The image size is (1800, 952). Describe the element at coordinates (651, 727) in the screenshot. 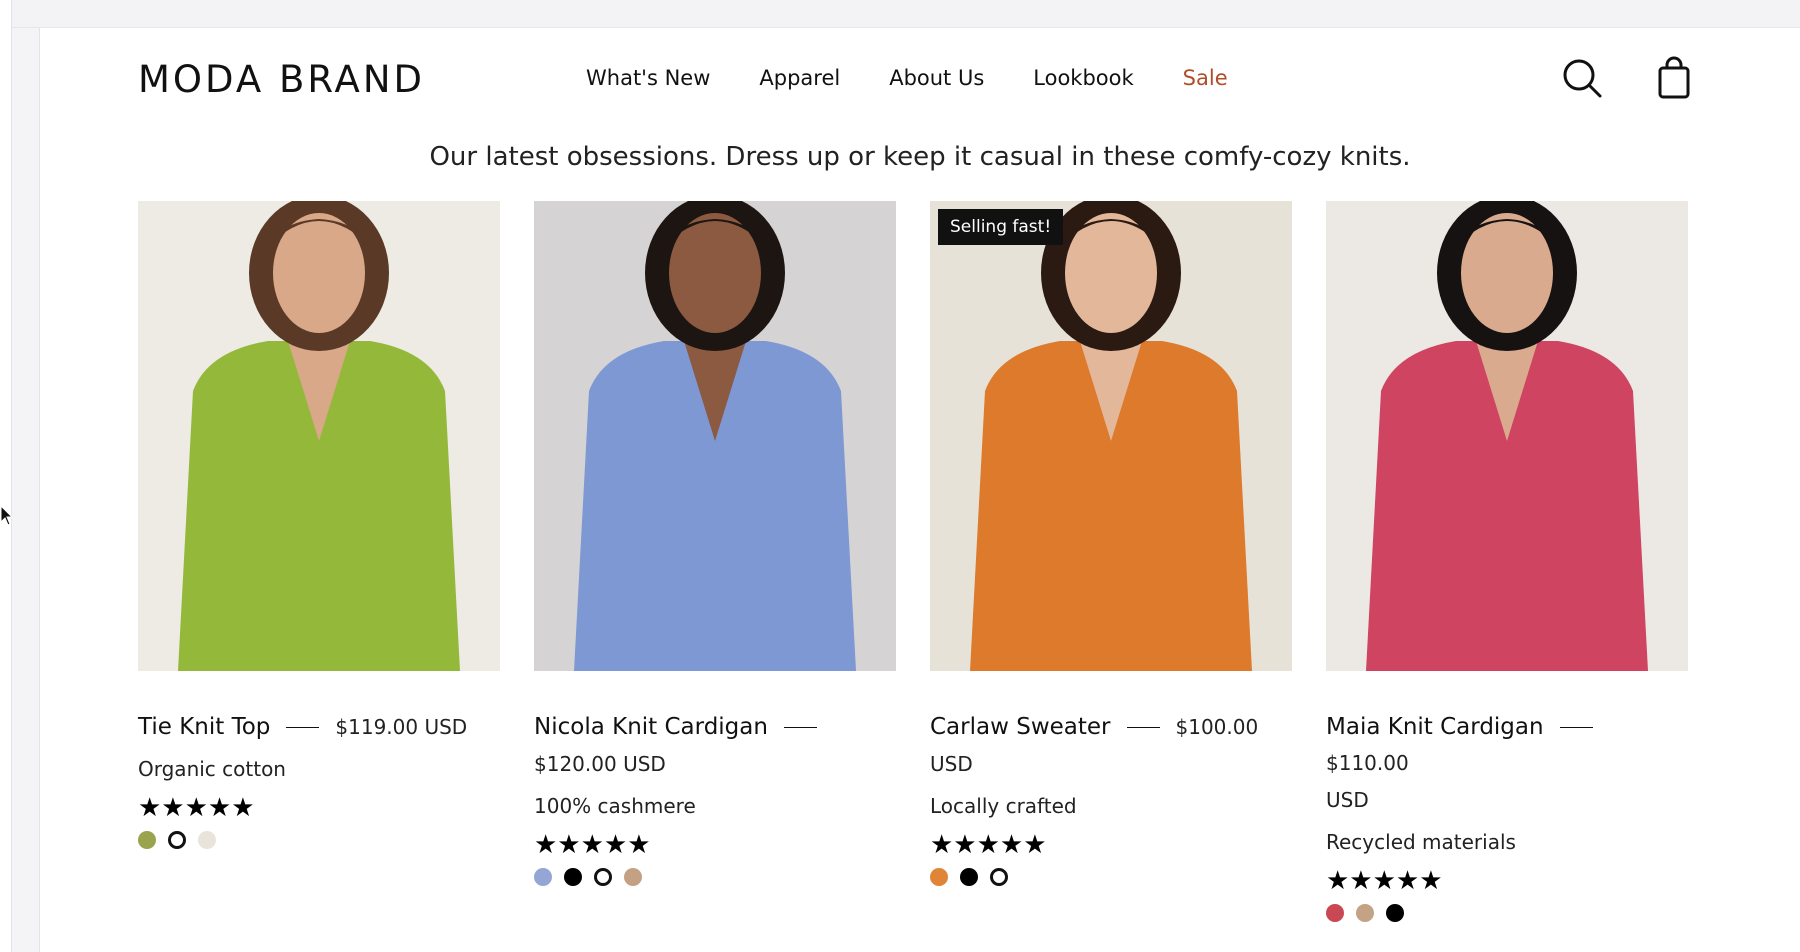

I see `product-name: Nicola Knit Cardigan` at that location.